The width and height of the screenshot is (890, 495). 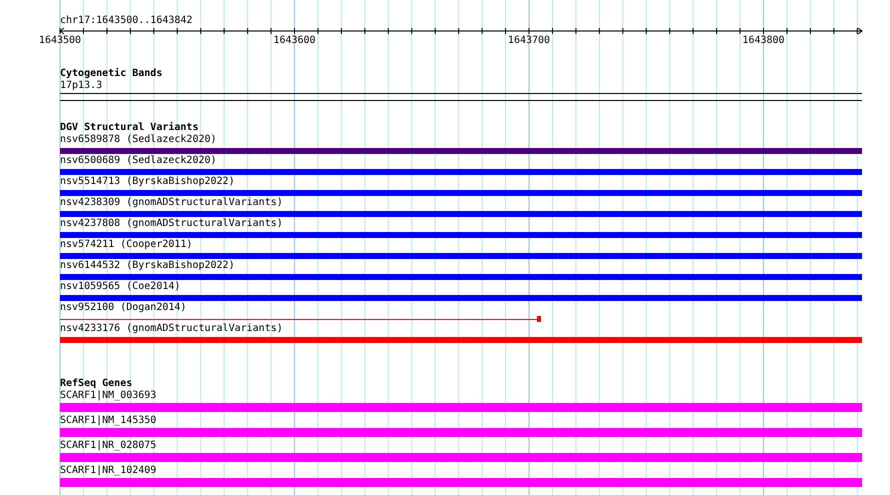 What do you see at coordinates (529, 41) in the screenshot?
I see `ruler-tick-label: 1643700` at bounding box center [529, 41].